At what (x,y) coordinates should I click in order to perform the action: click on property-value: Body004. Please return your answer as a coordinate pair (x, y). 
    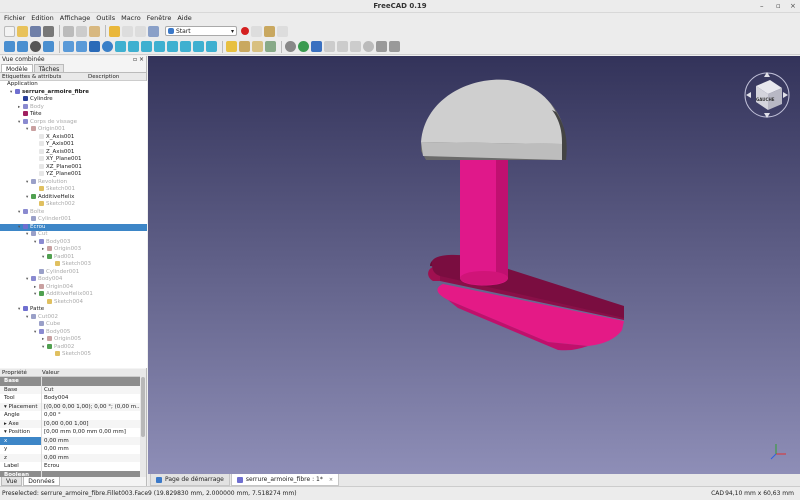
    Looking at the image, I should click on (91, 398).